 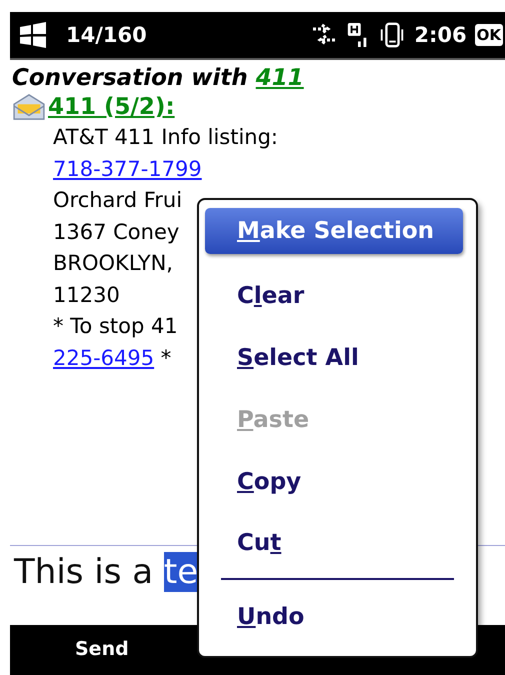 I want to click on message-text: * To stop 41, so click(x=115, y=326).